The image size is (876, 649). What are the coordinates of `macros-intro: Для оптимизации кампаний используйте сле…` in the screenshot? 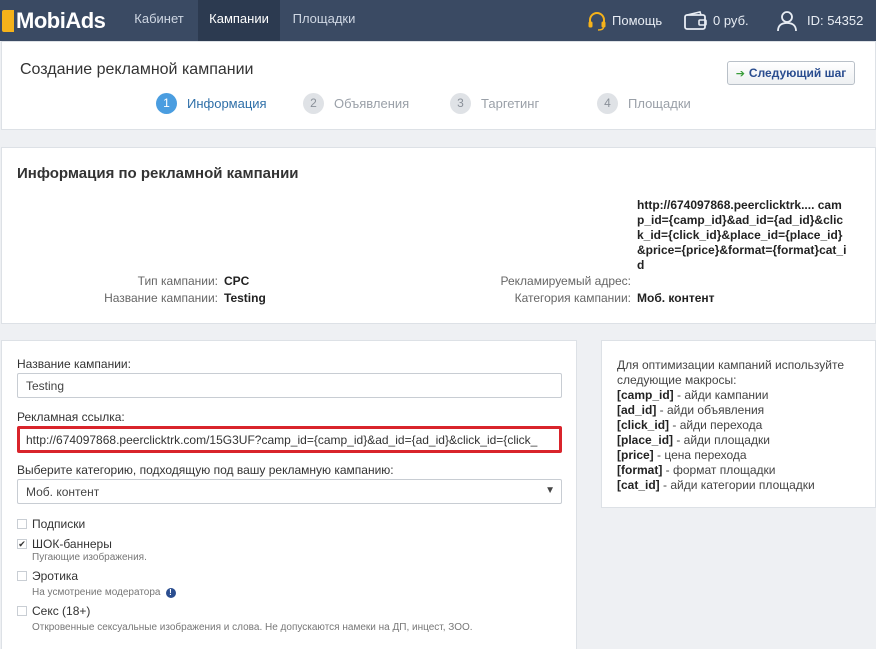 It's located at (731, 372).